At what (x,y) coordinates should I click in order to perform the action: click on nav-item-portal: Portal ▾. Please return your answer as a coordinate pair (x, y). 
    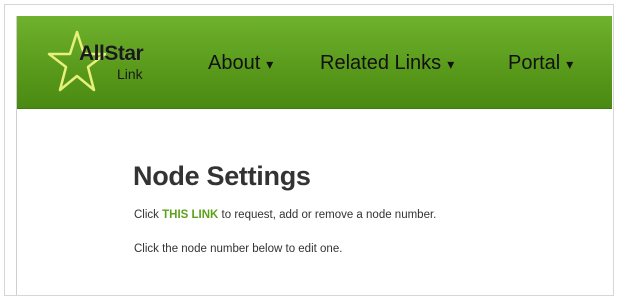
    Looking at the image, I should click on (540, 63).